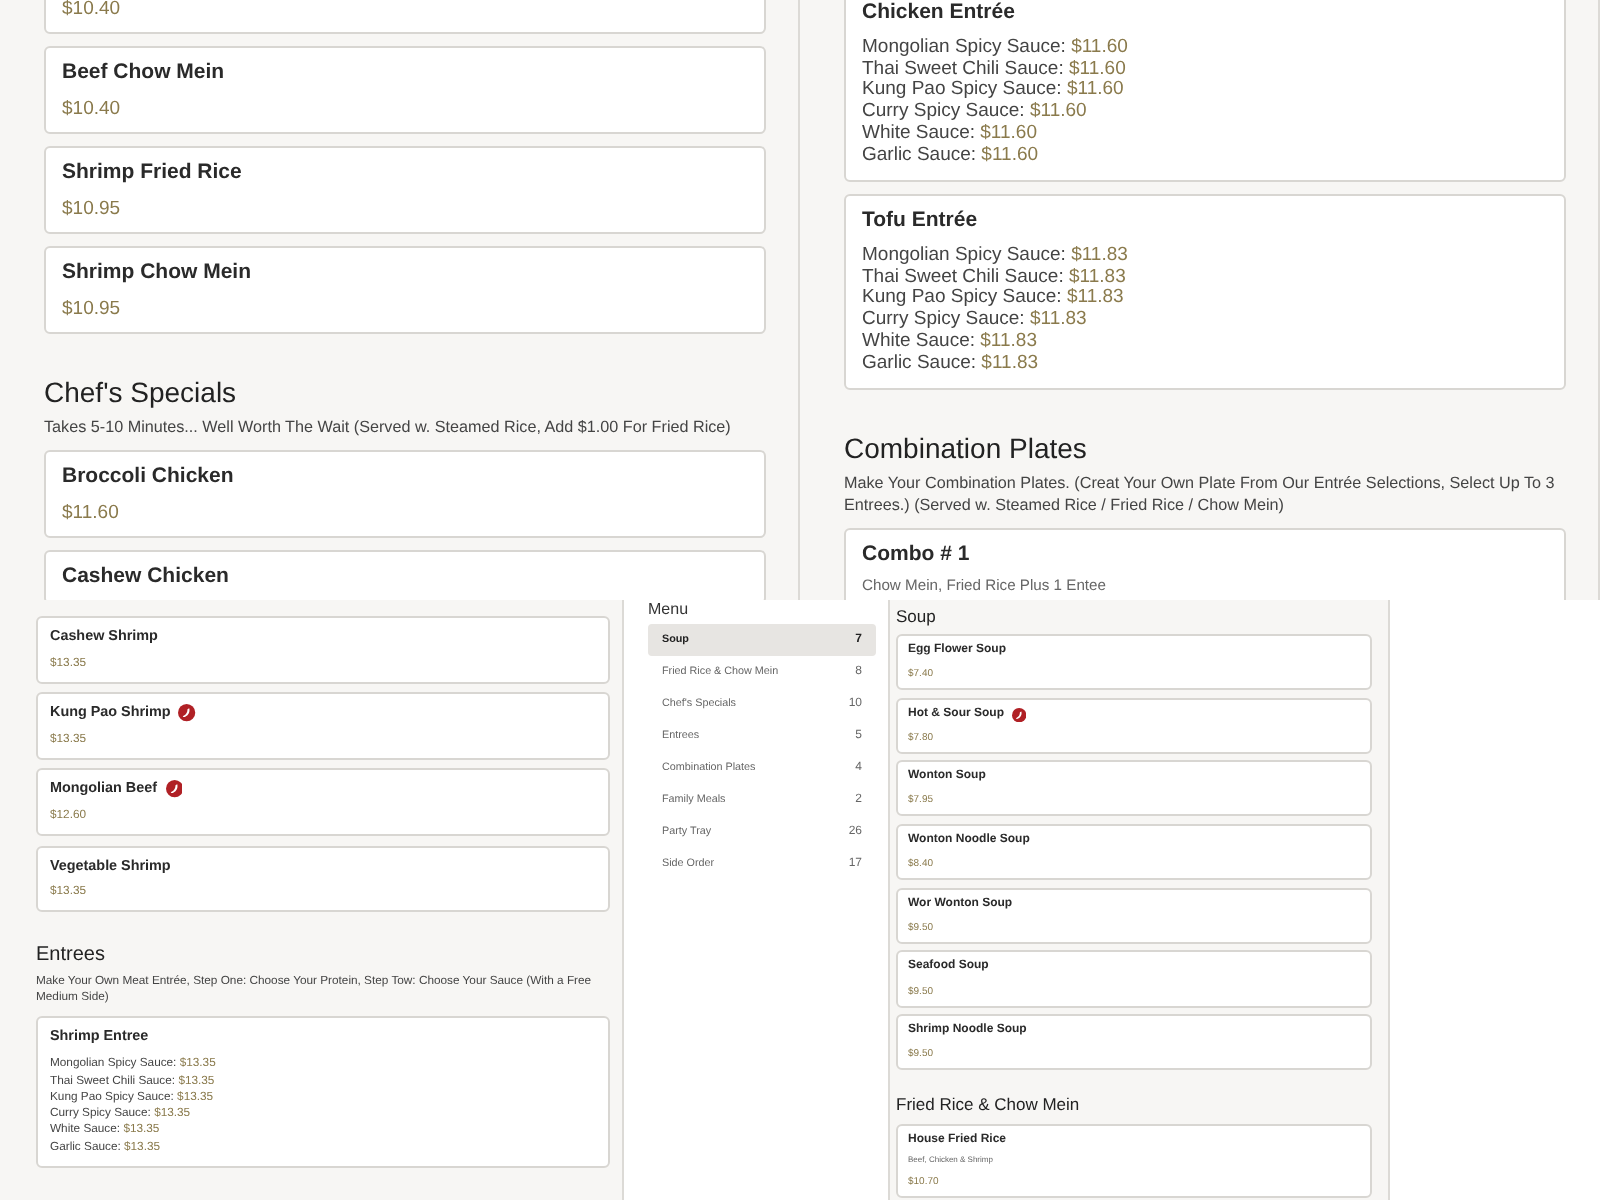 This screenshot has height=1200, width=1600. Describe the element at coordinates (1205, 91) in the screenshot. I see `menu-item-card: Chicken Entrée Mongolian Spicy Sauce: $11.60 Thai Sweet Chili Sauce: $11.60 Kung Pao Spicy Sauce: $11.60 Curry Spicy Sauce: $11.60 White Sauce: $11.60 Garlic Sauce: $11.60` at that location.